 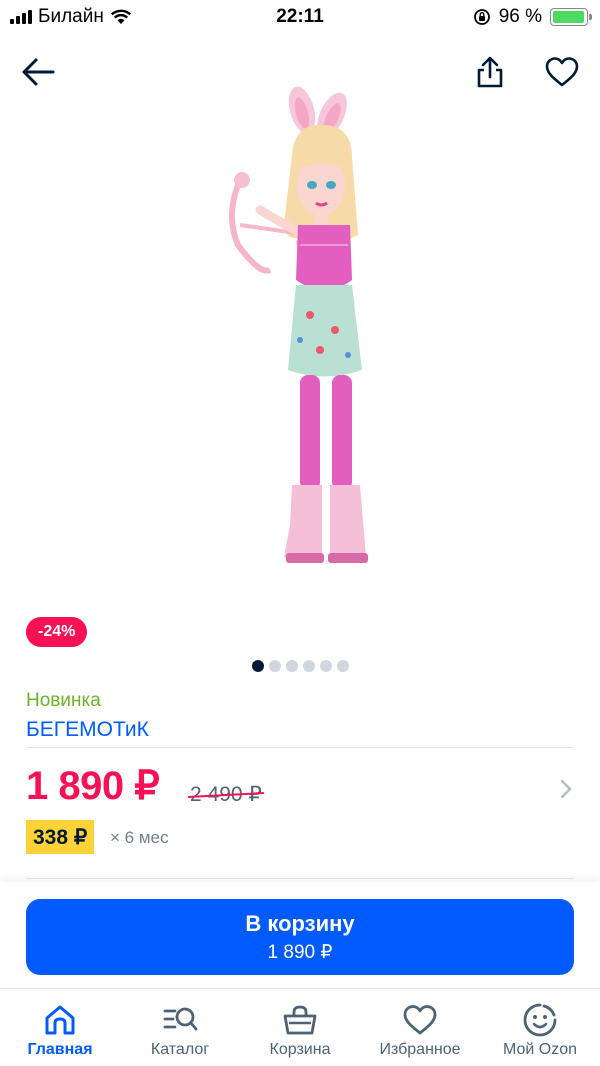 What do you see at coordinates (60, 837) in the screenshot?
I see `installment-price: 338 ₽` at bounding box center [60, 837].